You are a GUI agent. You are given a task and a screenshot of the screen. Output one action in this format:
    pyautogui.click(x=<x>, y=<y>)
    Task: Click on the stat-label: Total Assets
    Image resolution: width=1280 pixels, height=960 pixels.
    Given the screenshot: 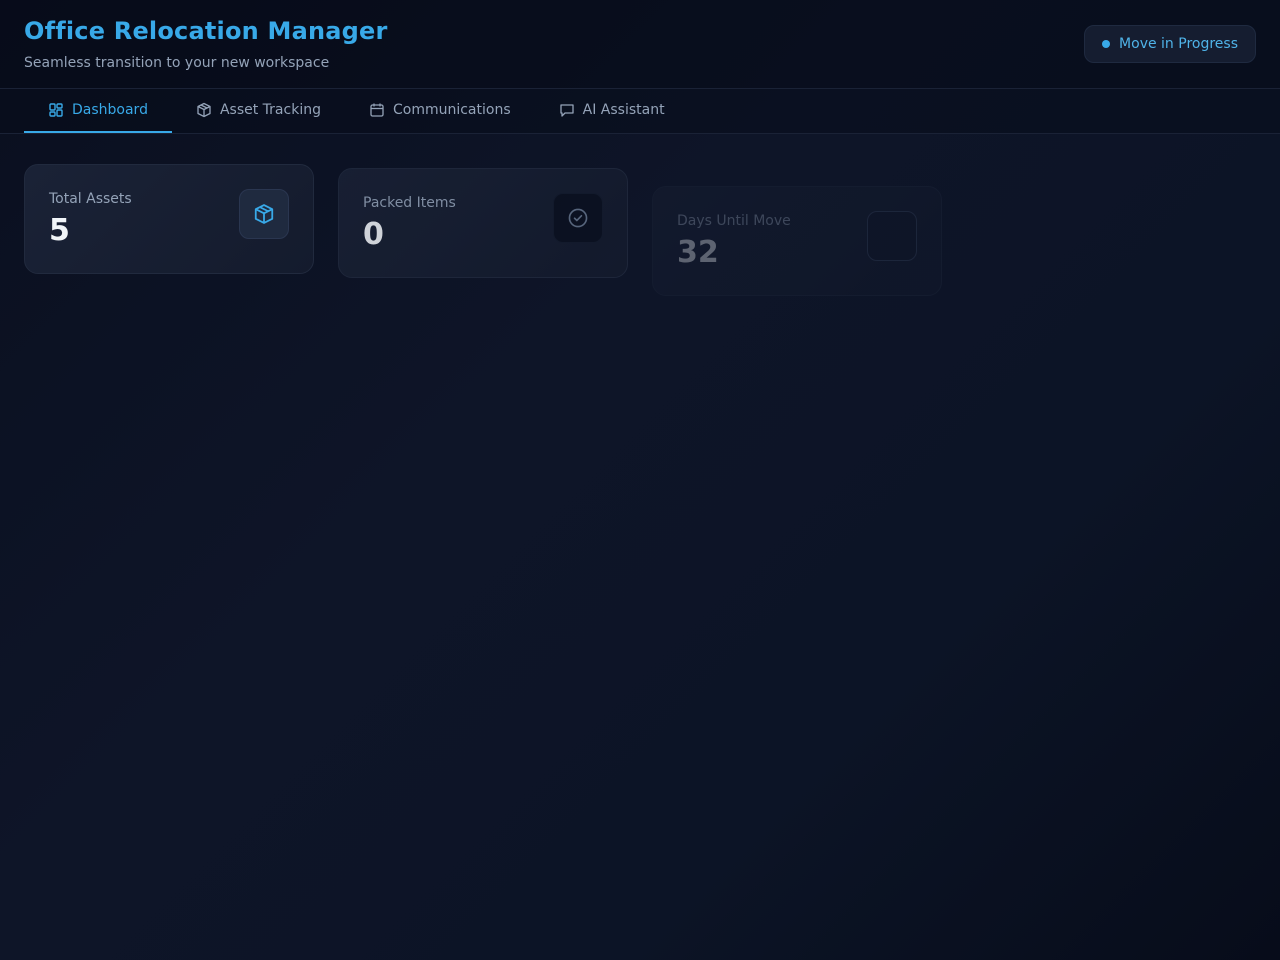 What is the action you would take?
    pyautogui.click(x=90, y=199)
    